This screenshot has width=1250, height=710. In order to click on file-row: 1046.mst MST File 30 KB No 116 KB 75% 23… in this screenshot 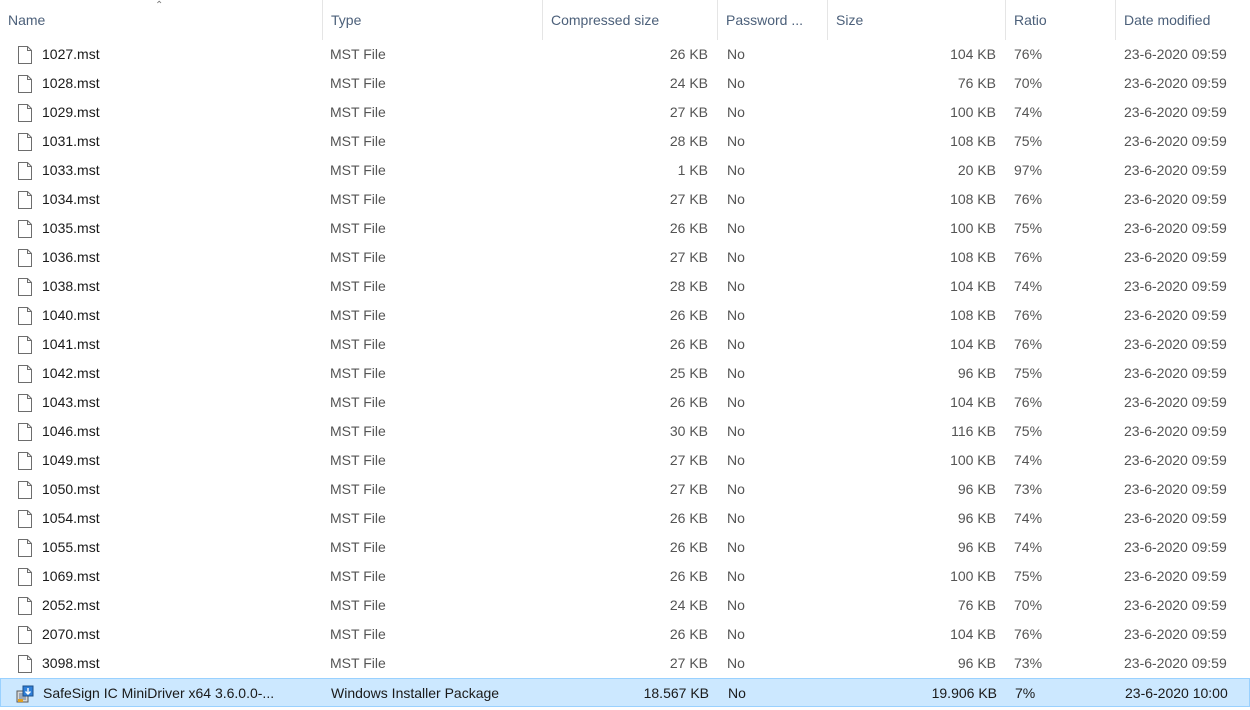, I will do `click(625, 431)`.